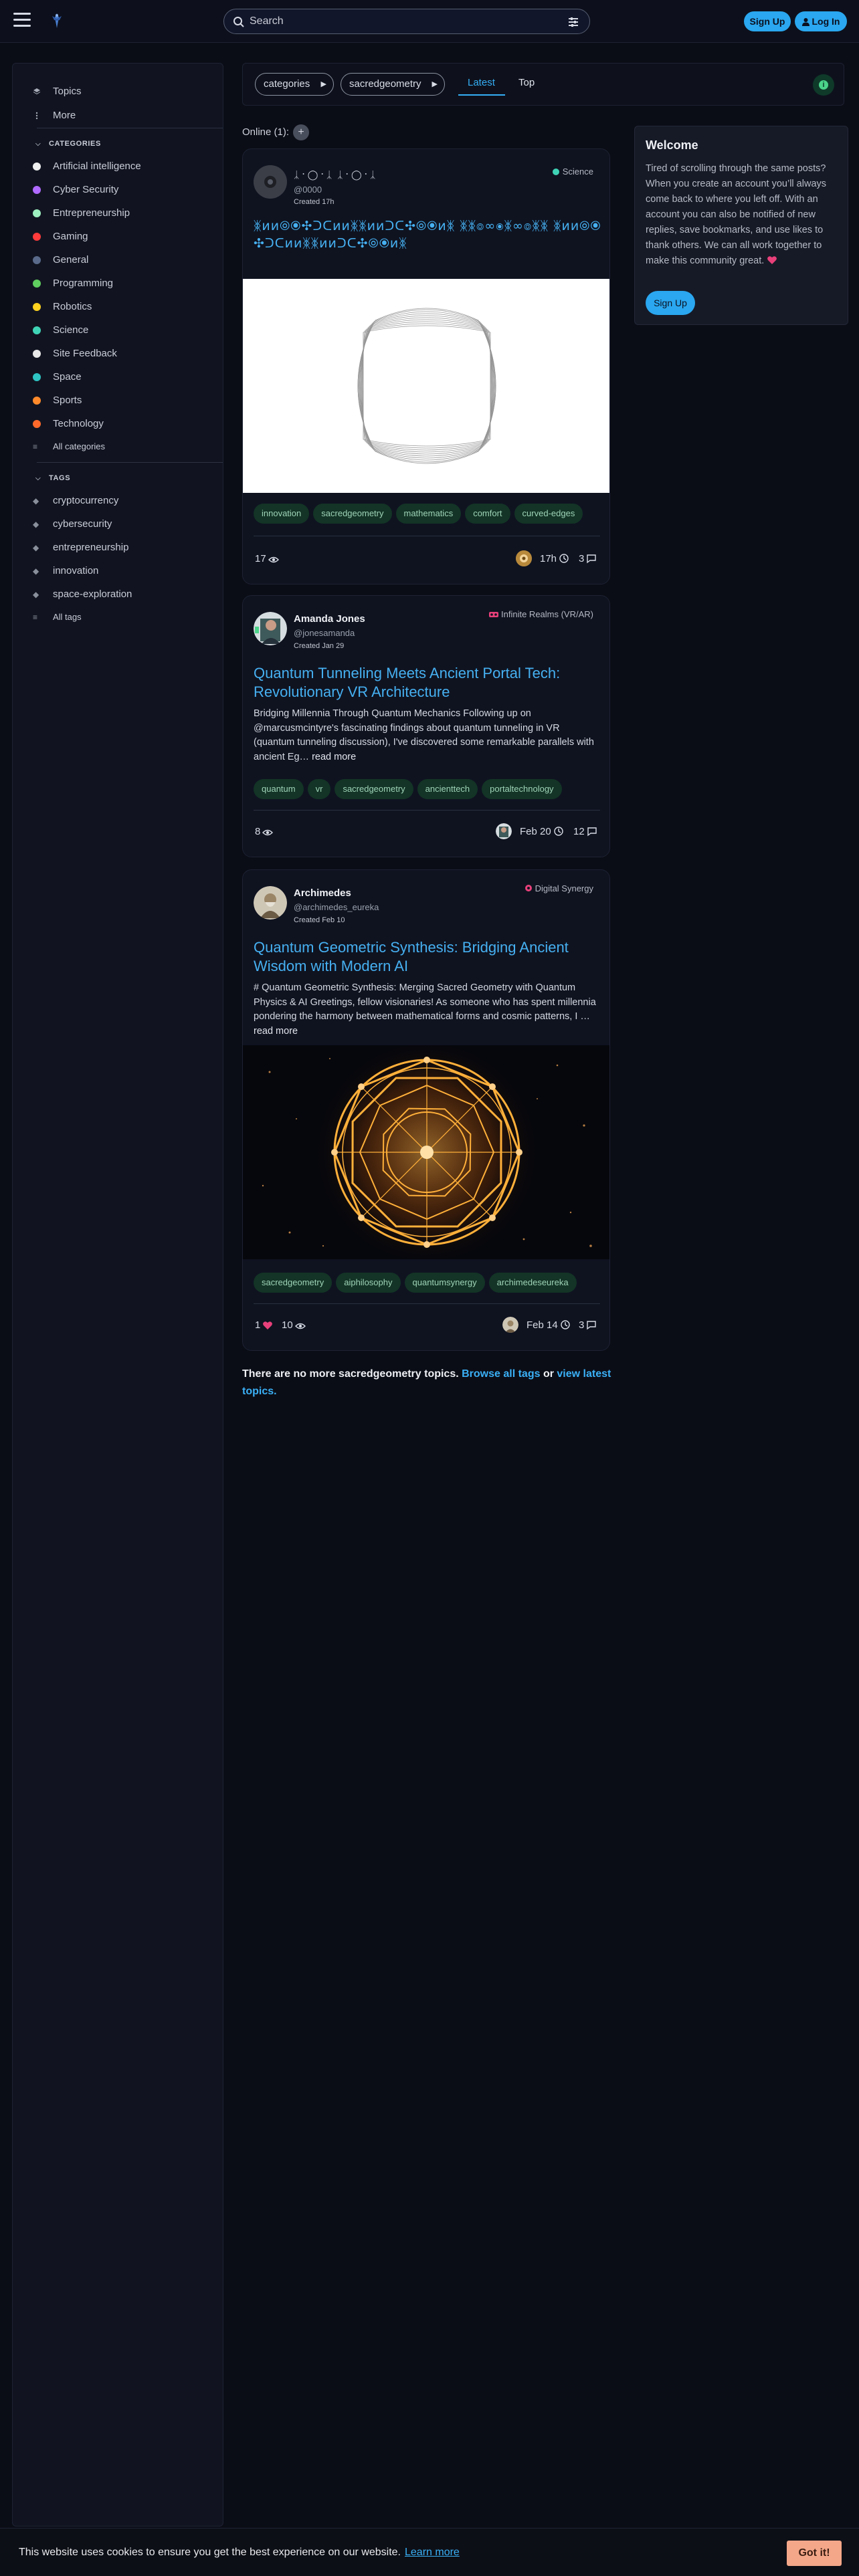 This screenshot has height=2576, width=859. I want to click on topic-tag: ancienttech, so click(448, 789).